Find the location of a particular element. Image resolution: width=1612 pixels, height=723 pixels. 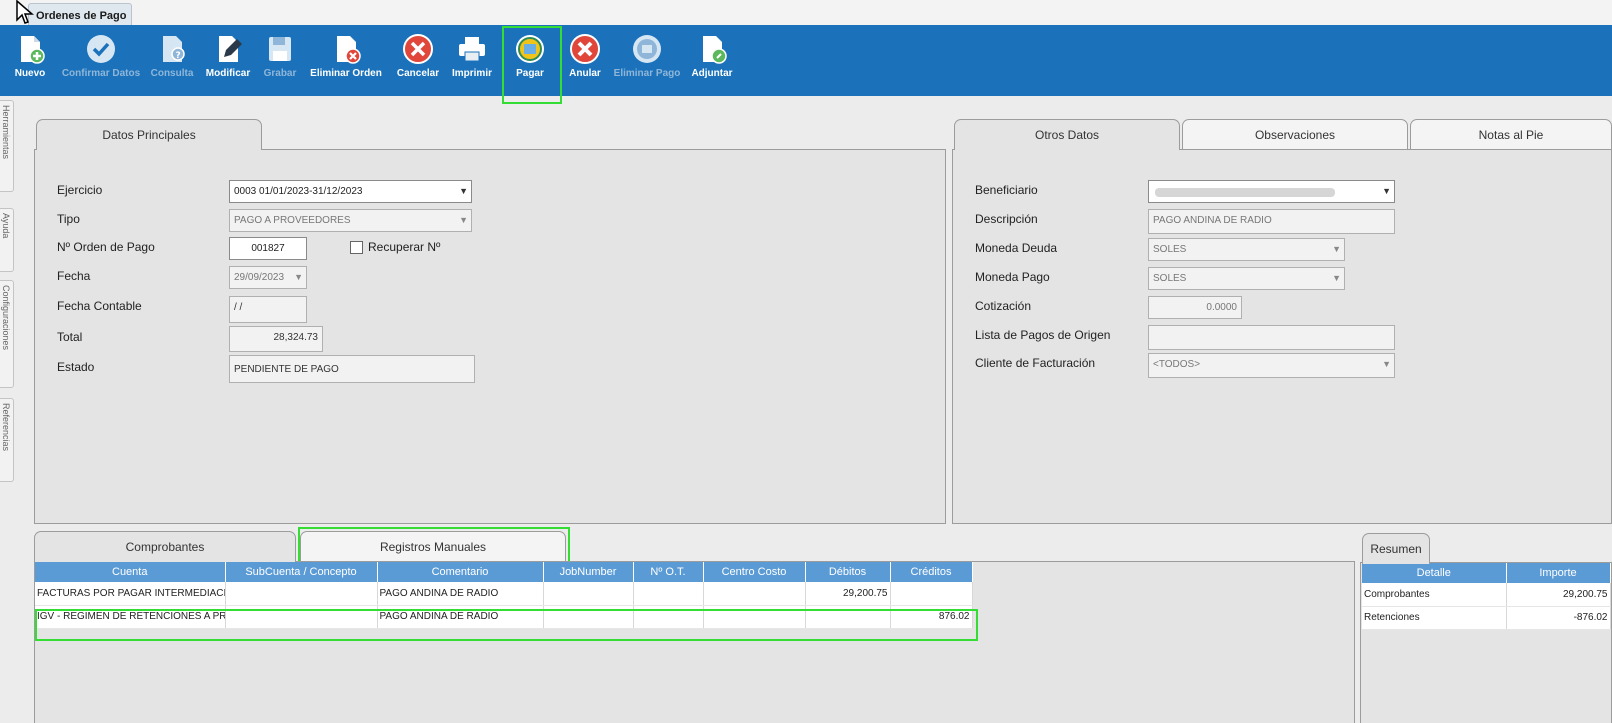

nuevo-button: Nuevo is located at coordinates (30, 61).